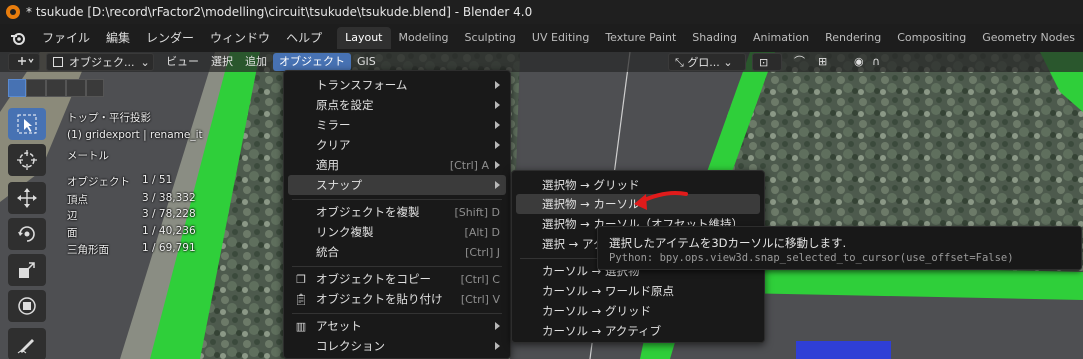 The width and height of the screenshot is (1083, 359). What do you see at coordinates (312, 62) in the screenshot?
I see `menu-object: オブジェクト` at bounding box center [312, 62].